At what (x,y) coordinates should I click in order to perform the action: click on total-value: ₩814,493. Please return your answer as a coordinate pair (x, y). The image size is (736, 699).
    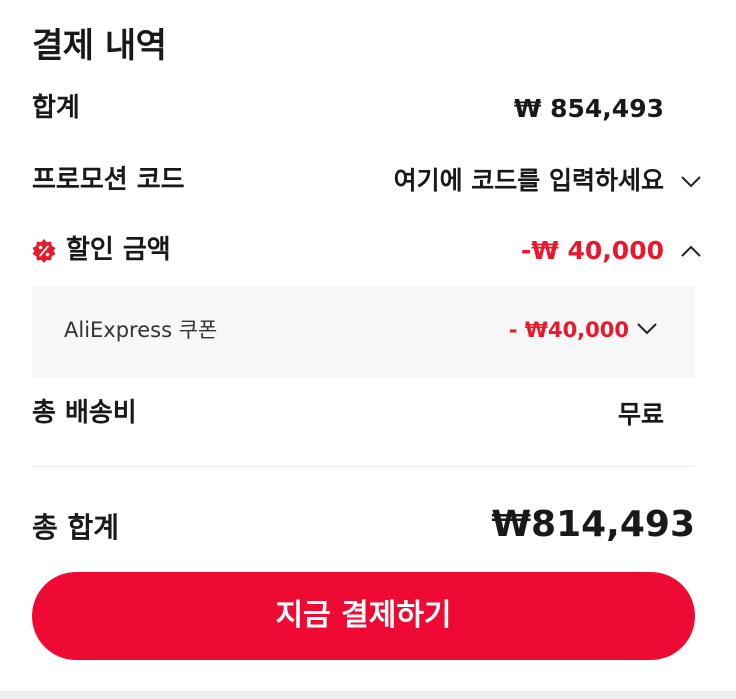
    Looking at the image, I should click on (593, 524).